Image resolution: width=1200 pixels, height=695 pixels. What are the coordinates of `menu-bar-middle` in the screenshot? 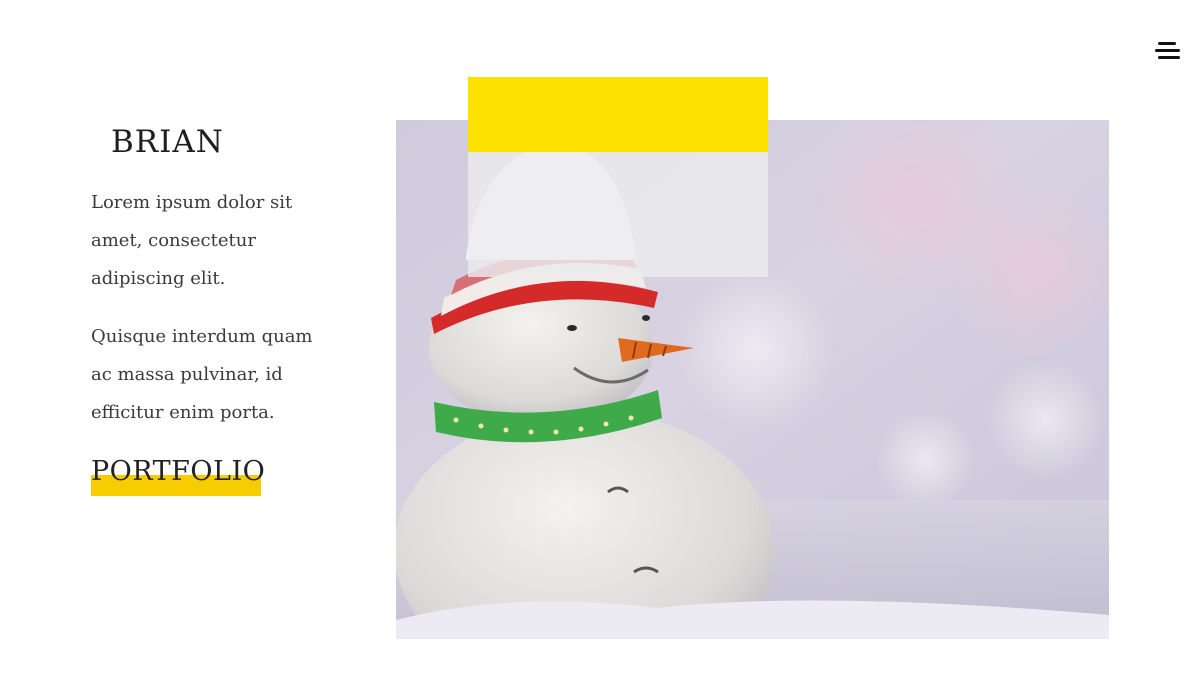 It's located at (1167, 50).